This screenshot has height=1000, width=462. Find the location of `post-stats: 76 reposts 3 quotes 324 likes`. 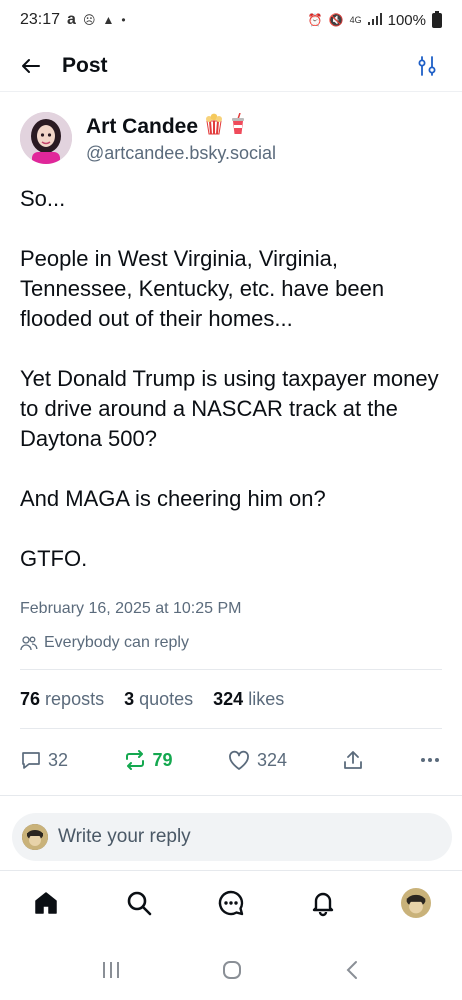

post-stats: 76 reposts 3 quotes 324 likes is located at coordinates (231, 699).